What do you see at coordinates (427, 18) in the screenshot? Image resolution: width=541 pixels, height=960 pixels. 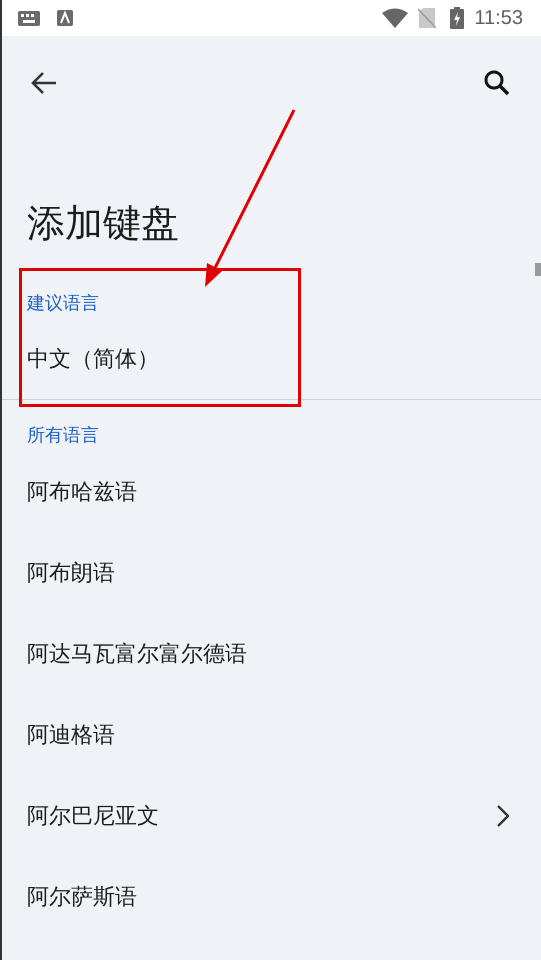 I see `no-sim-icon` at bounding box center [427, 18].